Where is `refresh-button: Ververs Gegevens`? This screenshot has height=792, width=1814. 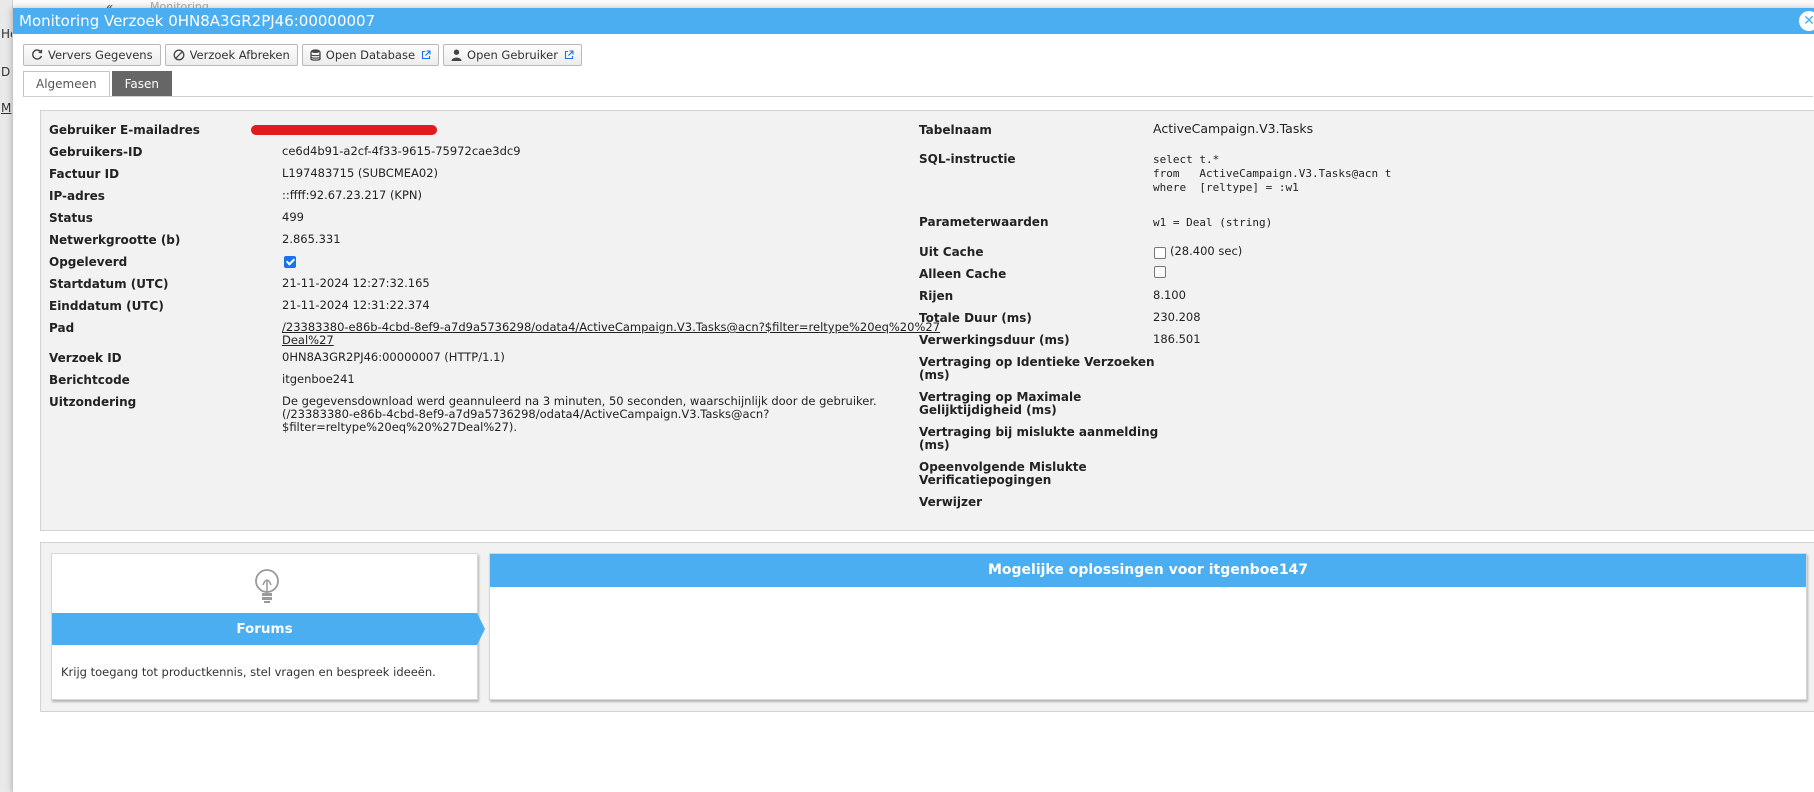
refresh-button: Ververs Gegevens is located at coordinates (92, 55).